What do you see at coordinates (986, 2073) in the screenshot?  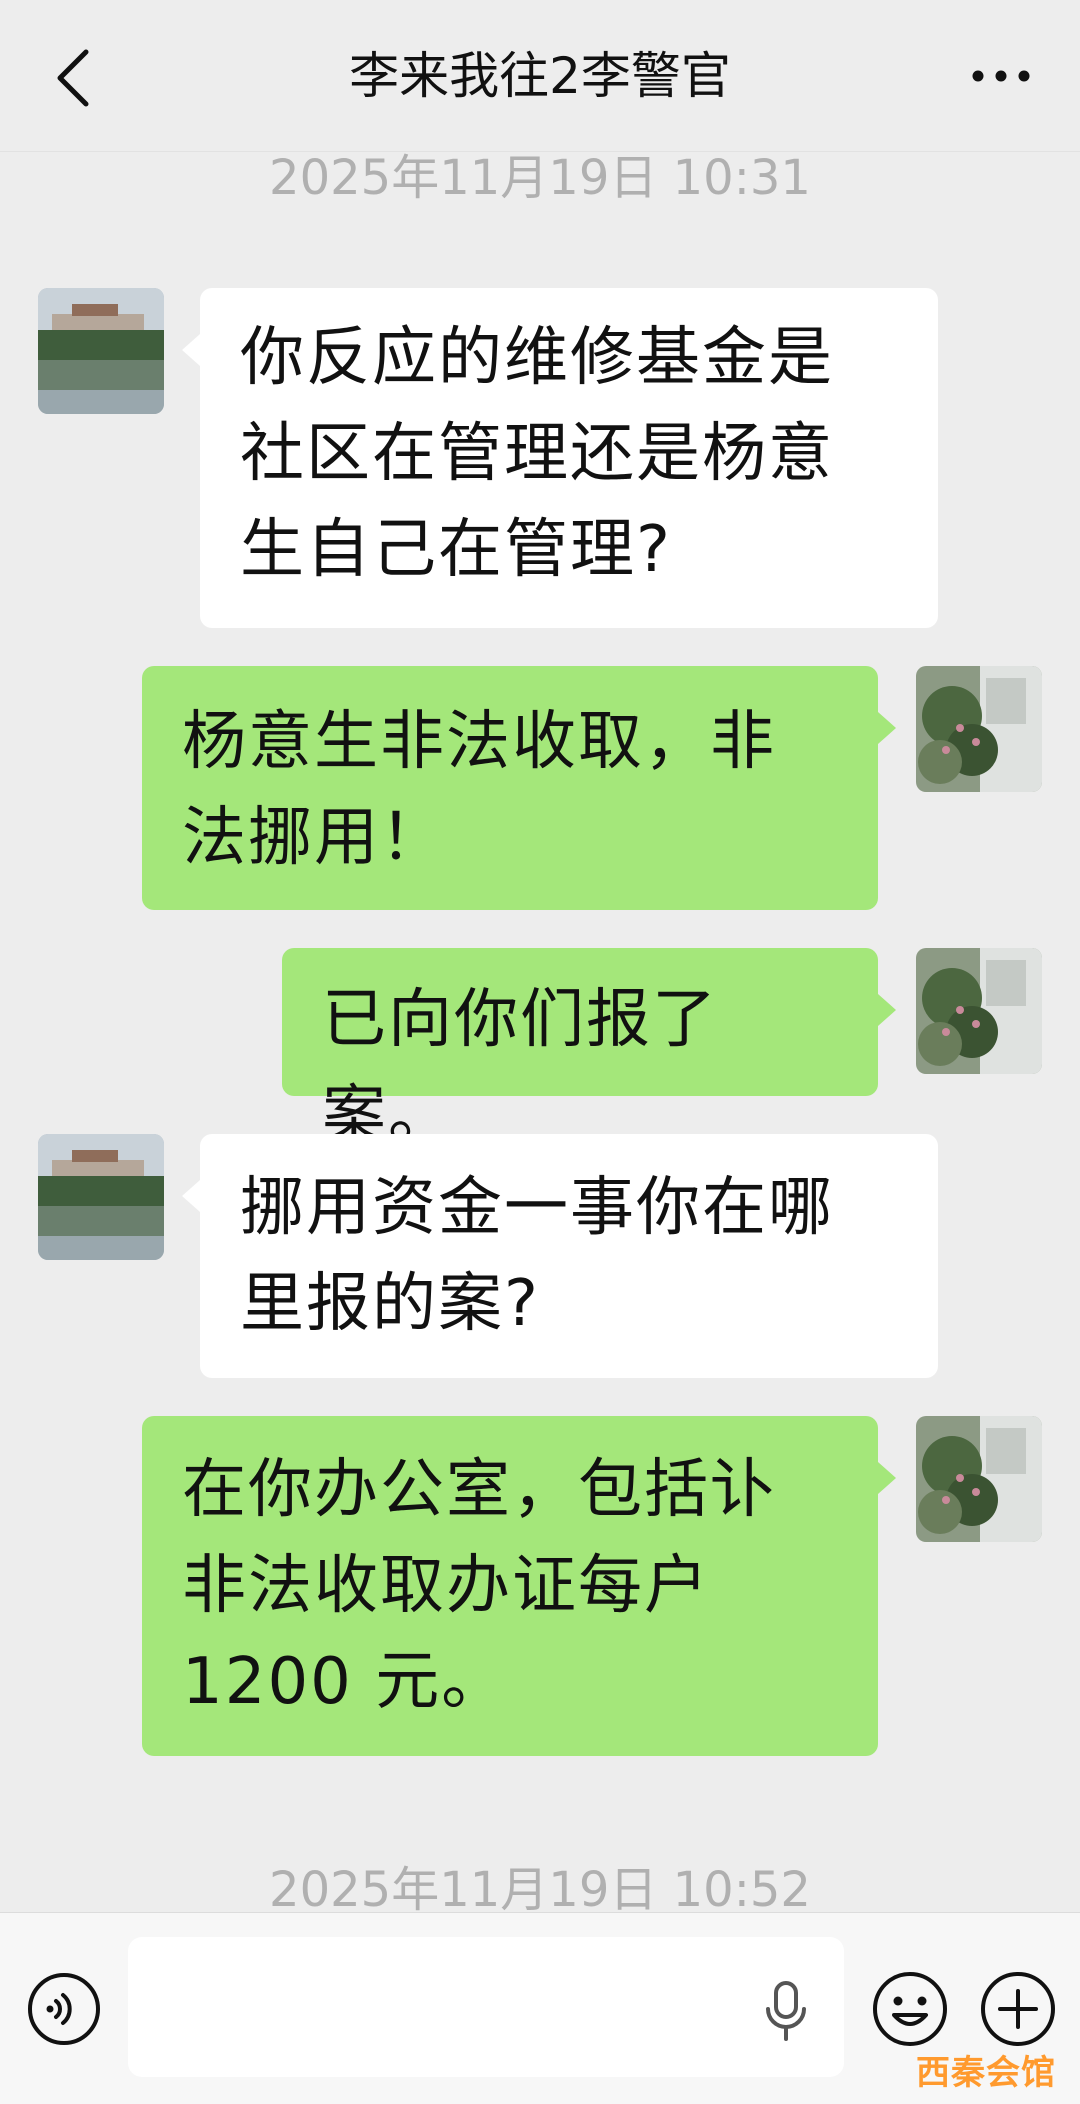 I see `watermark: 西秦会馆` at bounding box center [986, 2073].